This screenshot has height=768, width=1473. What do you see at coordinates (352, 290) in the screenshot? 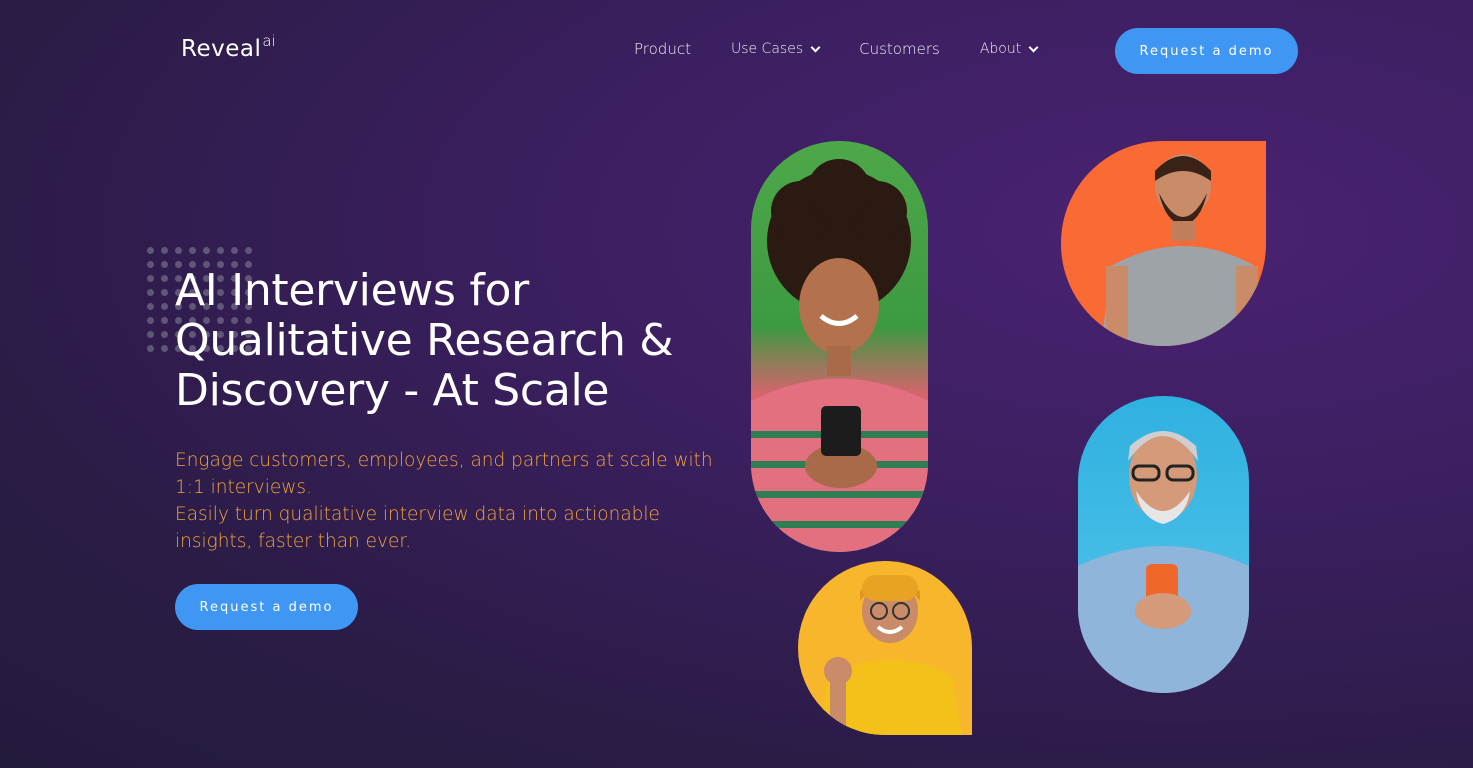
I see `hero-headline-line: AI Interviews for` at bounding box center [352, 290].